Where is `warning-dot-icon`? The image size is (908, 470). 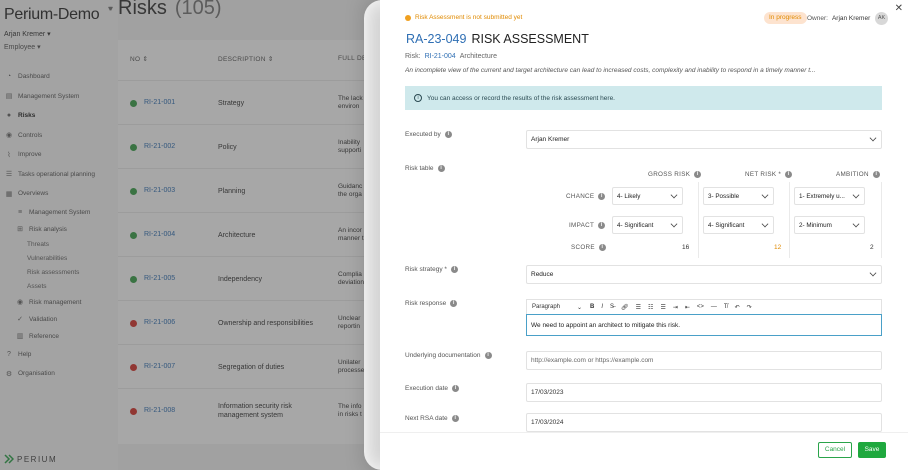 warning-dot-icon is located at coordinates (408, 17).